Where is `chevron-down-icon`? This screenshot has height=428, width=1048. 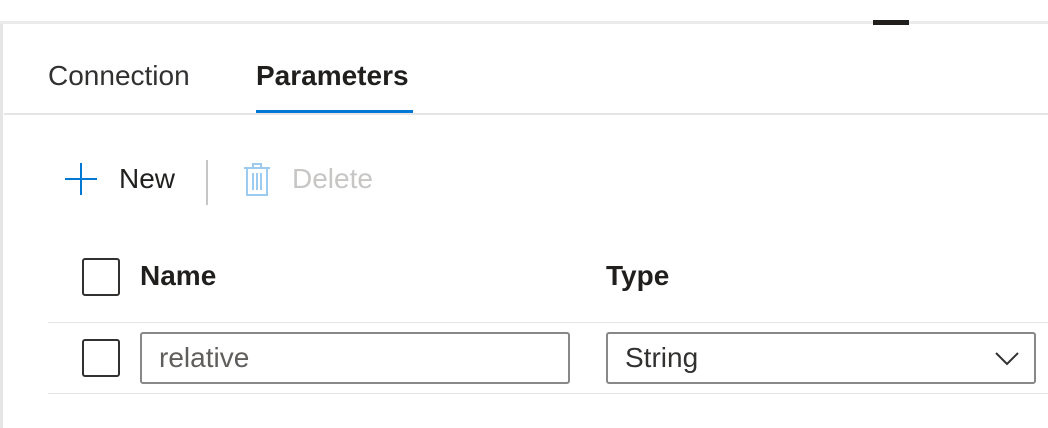 chevron-down-icon is located at coordinates (1007, 359).